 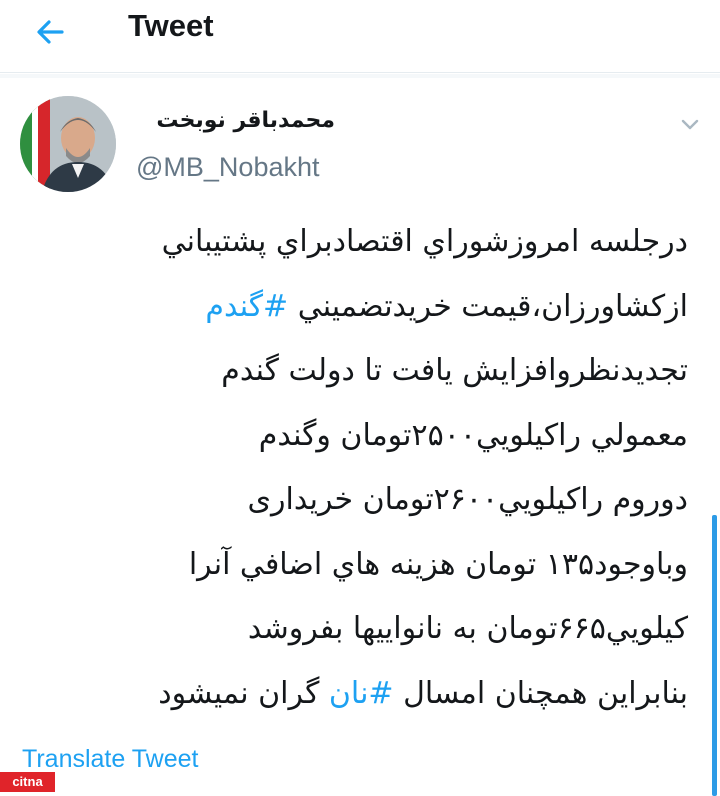 I want to click on tweet-line: تجديدنظروافزايش يافت تا دولت گندم, so click(x=454, y=370).